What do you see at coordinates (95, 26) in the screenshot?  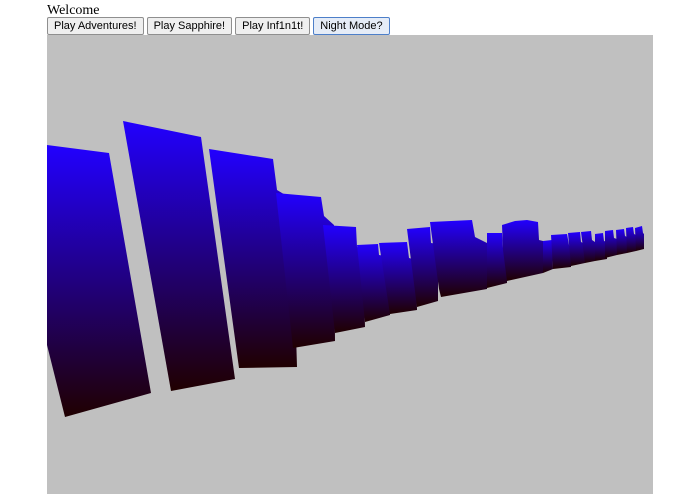 I see `play-adventures-button: Play Adventures!` at bounding box center [95, 26].